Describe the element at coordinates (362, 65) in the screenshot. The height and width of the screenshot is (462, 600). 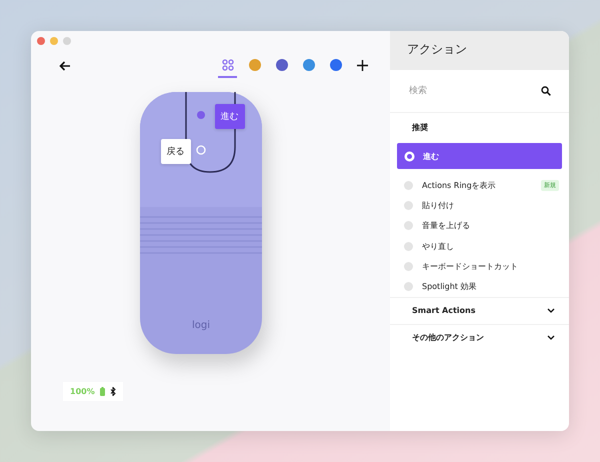
I see `plus-icon` at that location.